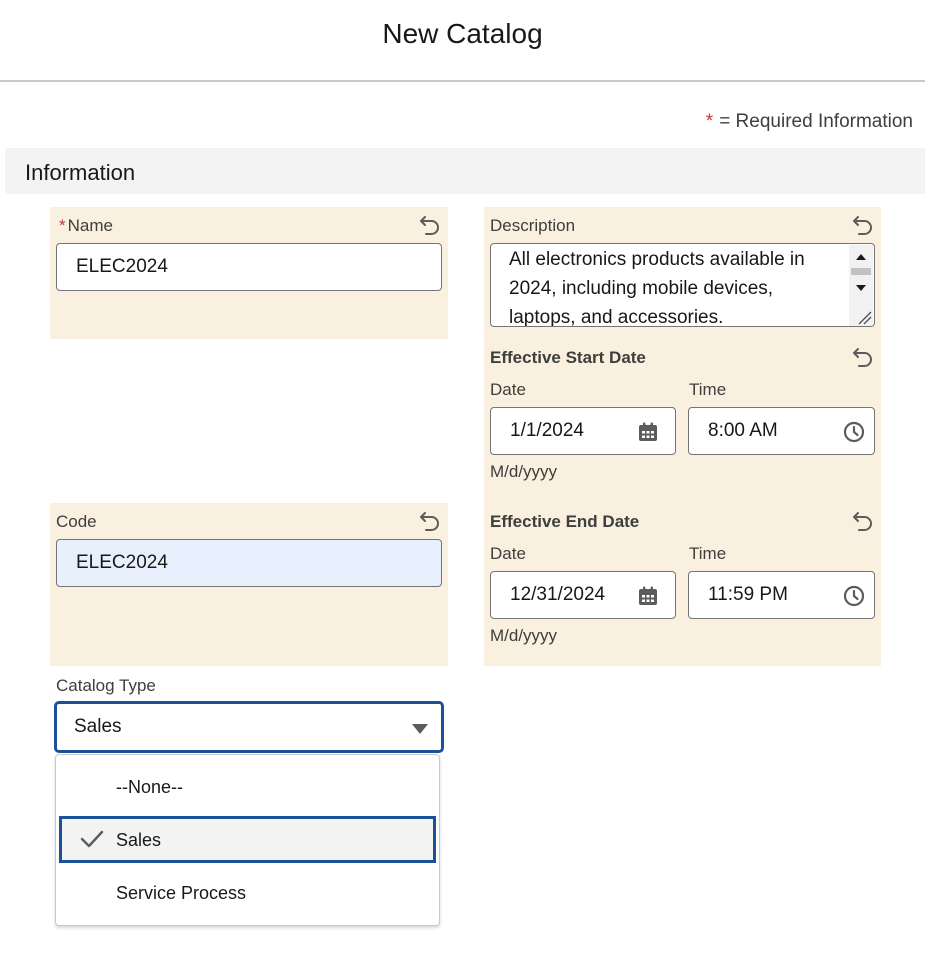  Describe the element at coordinates (568, 357) in the screenshot. I see `start-date-label: Effective Start Date` at that location.